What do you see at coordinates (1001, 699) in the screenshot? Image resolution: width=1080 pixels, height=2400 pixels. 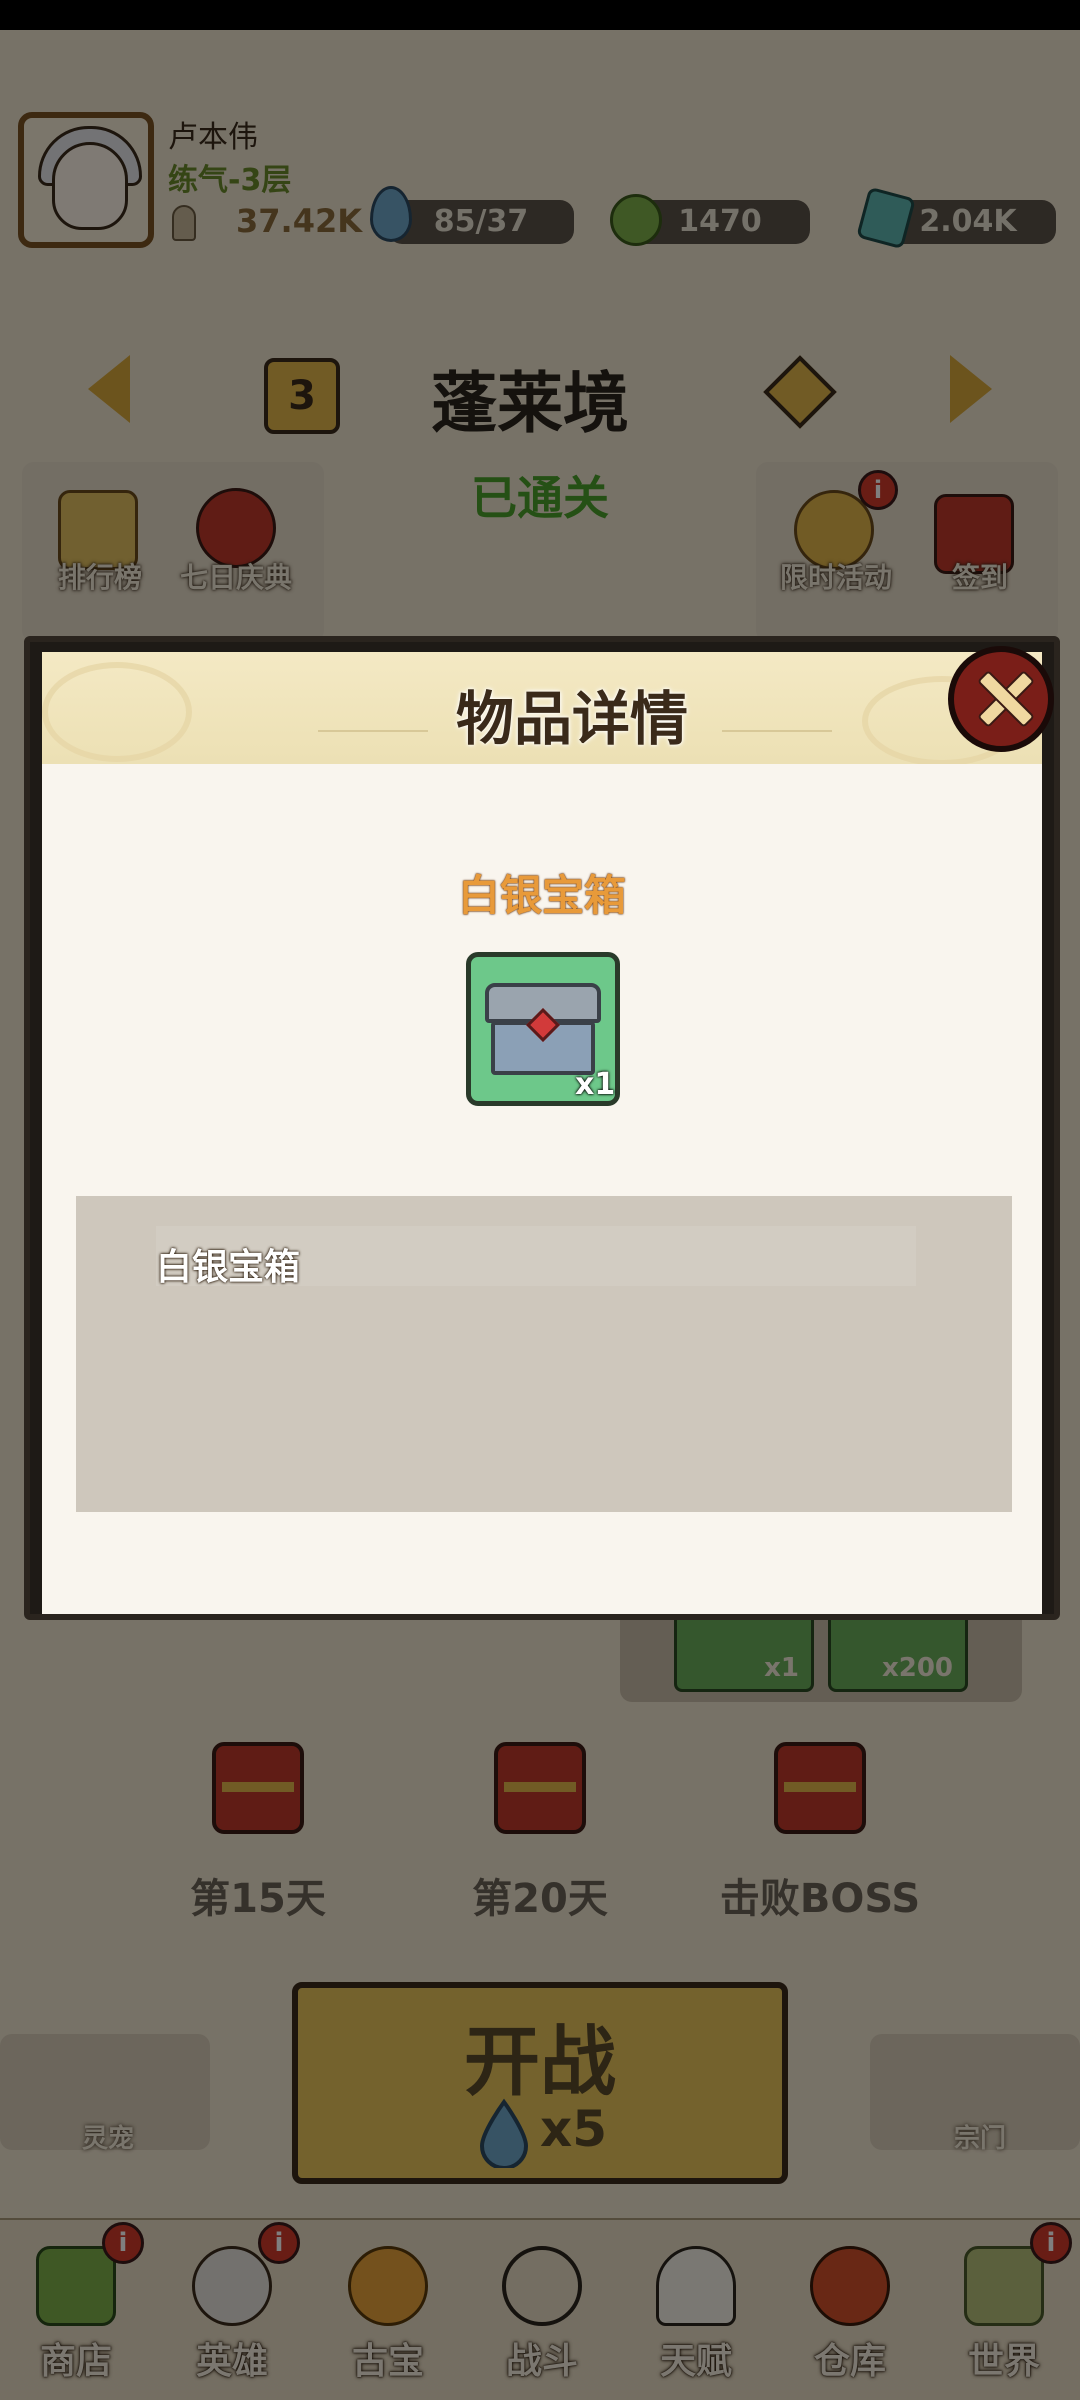 I see `close-button` at bounding box center [1001, 699].